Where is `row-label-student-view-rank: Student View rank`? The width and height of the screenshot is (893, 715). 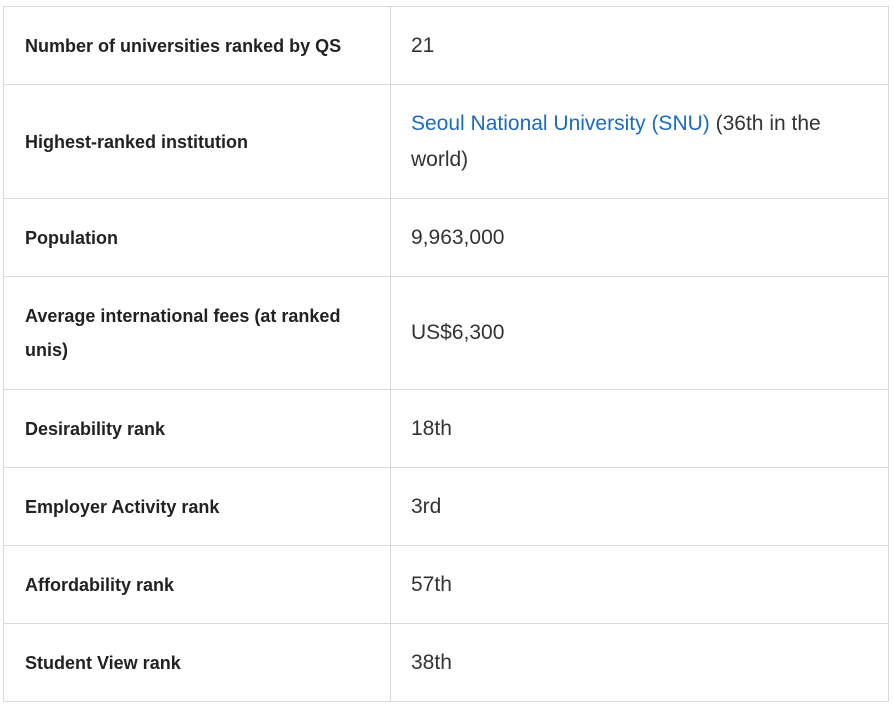 row-label-student-view-rank: Student View rank is located at coordinates (197, 662).